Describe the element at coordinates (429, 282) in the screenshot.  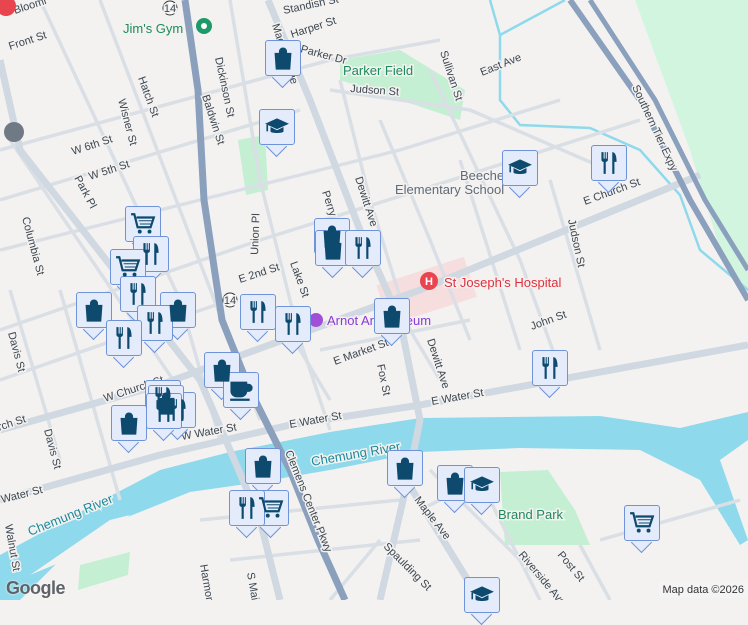
I see `svg-text: H` at that location.